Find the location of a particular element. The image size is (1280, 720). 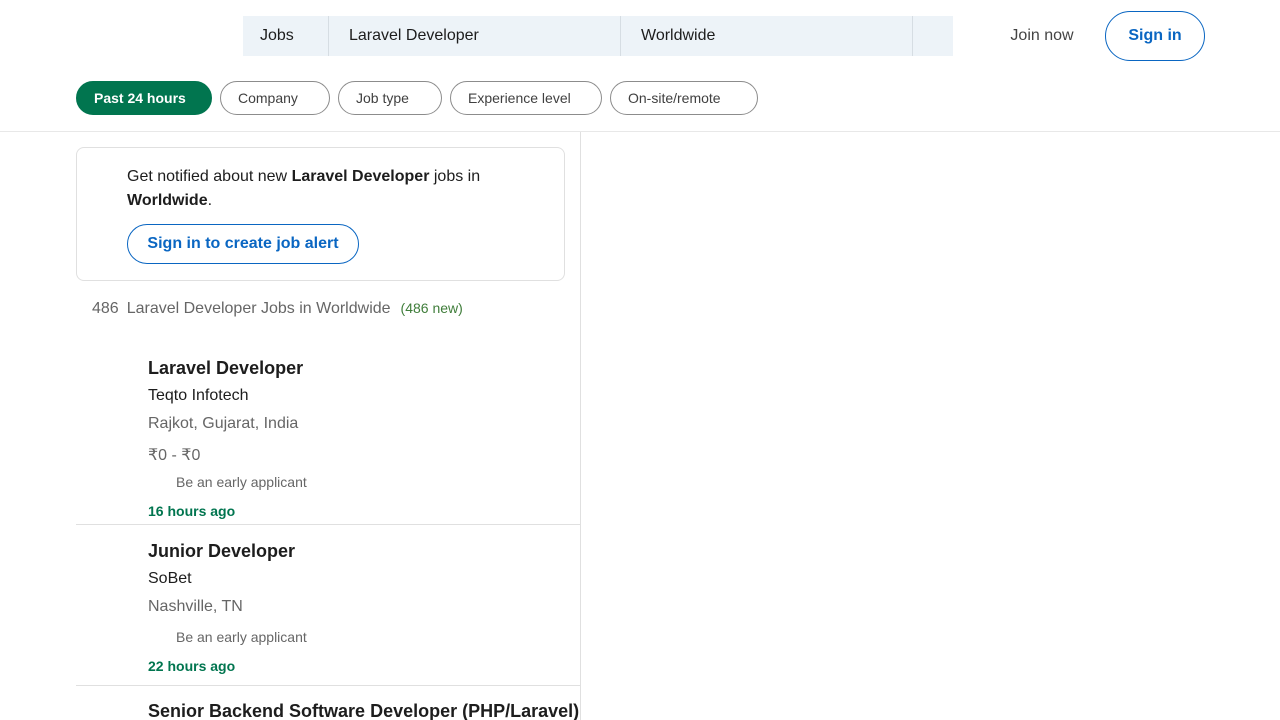

alert-middle: jobs in is located at coordinates (455, 176).